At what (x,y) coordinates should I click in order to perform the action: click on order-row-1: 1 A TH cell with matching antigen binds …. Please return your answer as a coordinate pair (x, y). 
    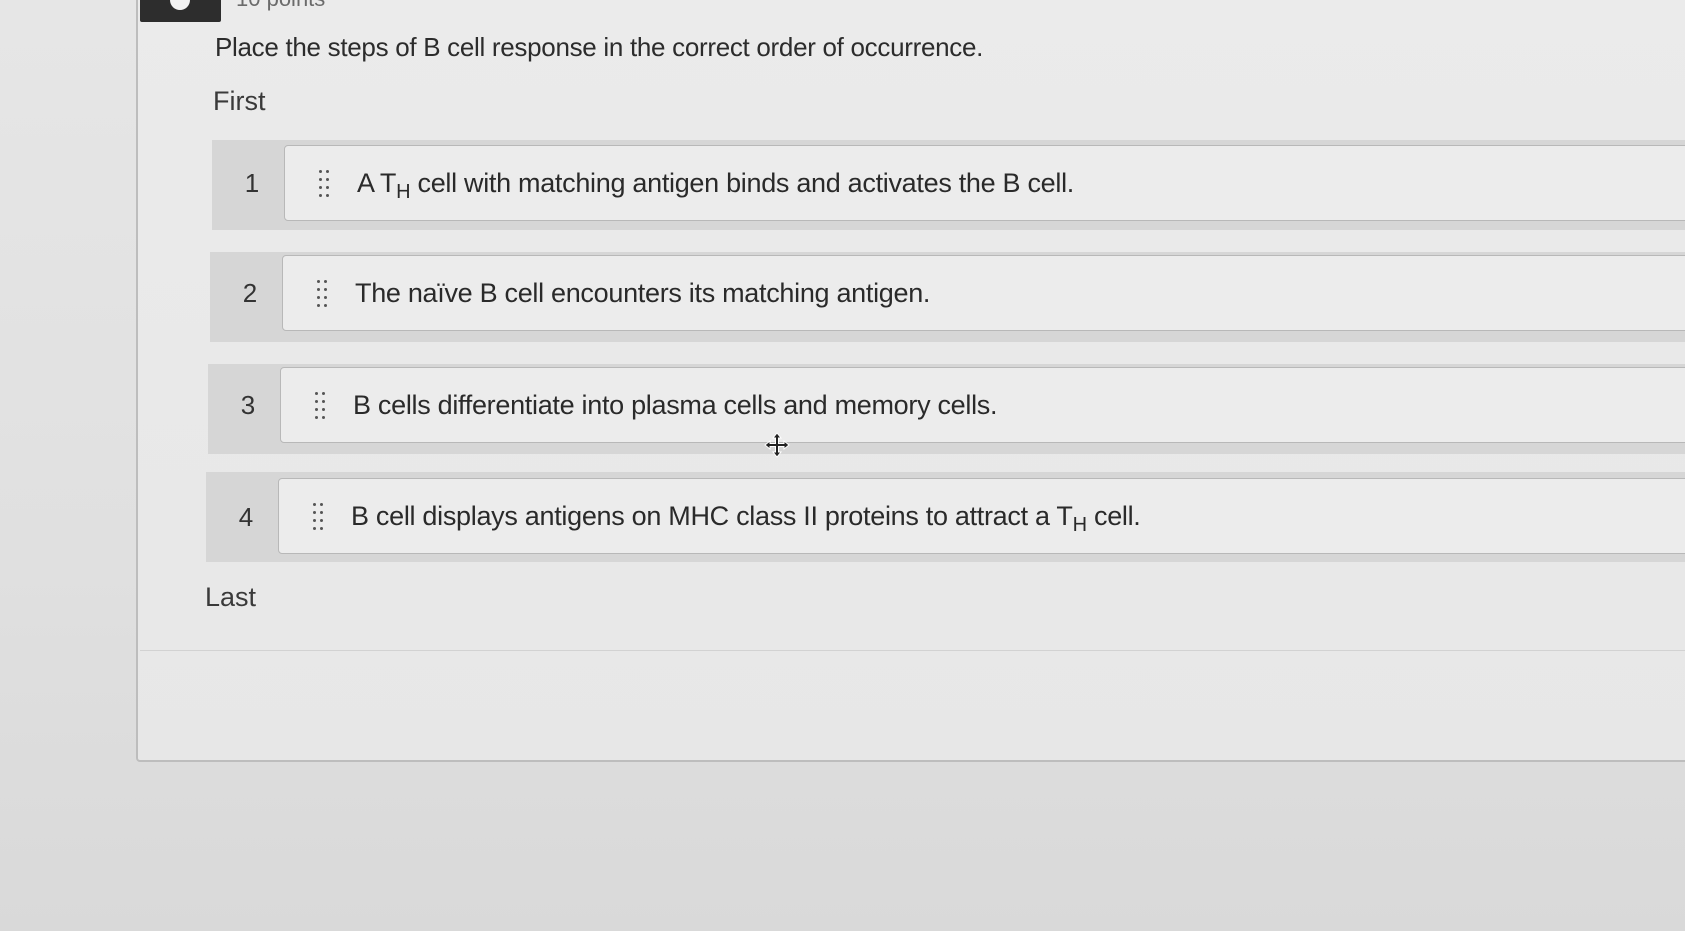
    Looking at the image, I should click on (948, 185).